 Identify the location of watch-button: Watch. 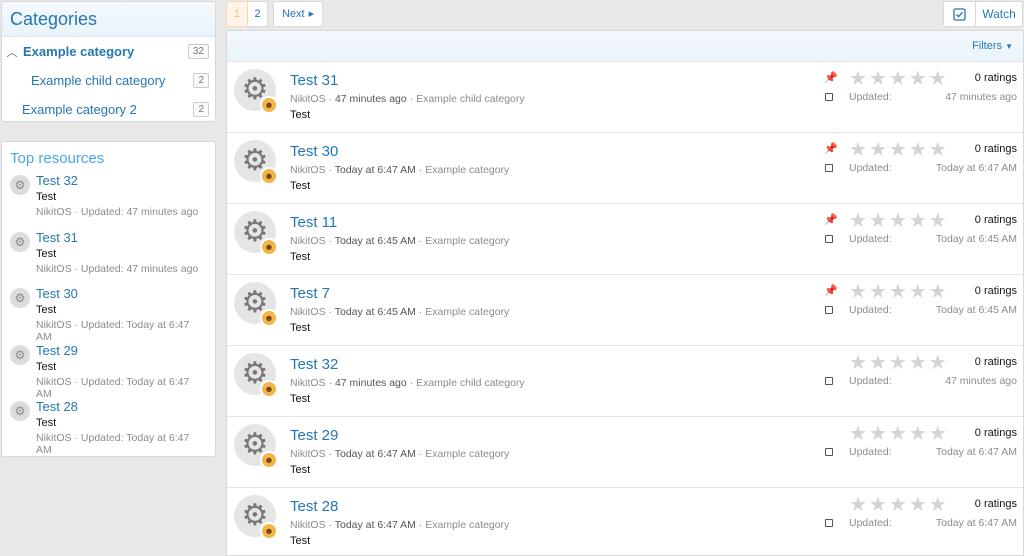
(983, 14).